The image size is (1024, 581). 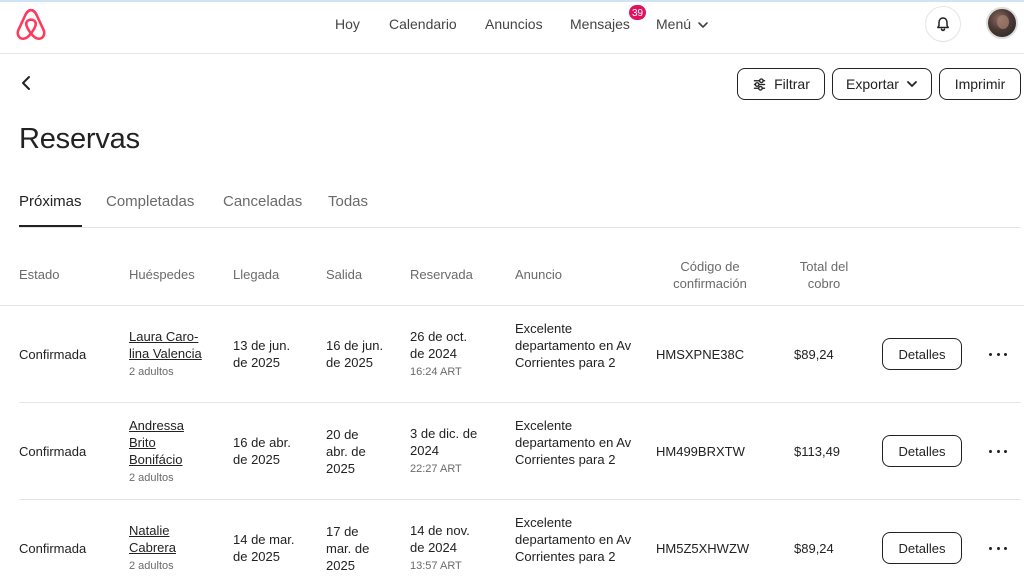 What do you see at coordinates (348, 548) in the screenshot?
I see `departure-date: 17 de mar. de 2025` at bounding box center [348, 548].